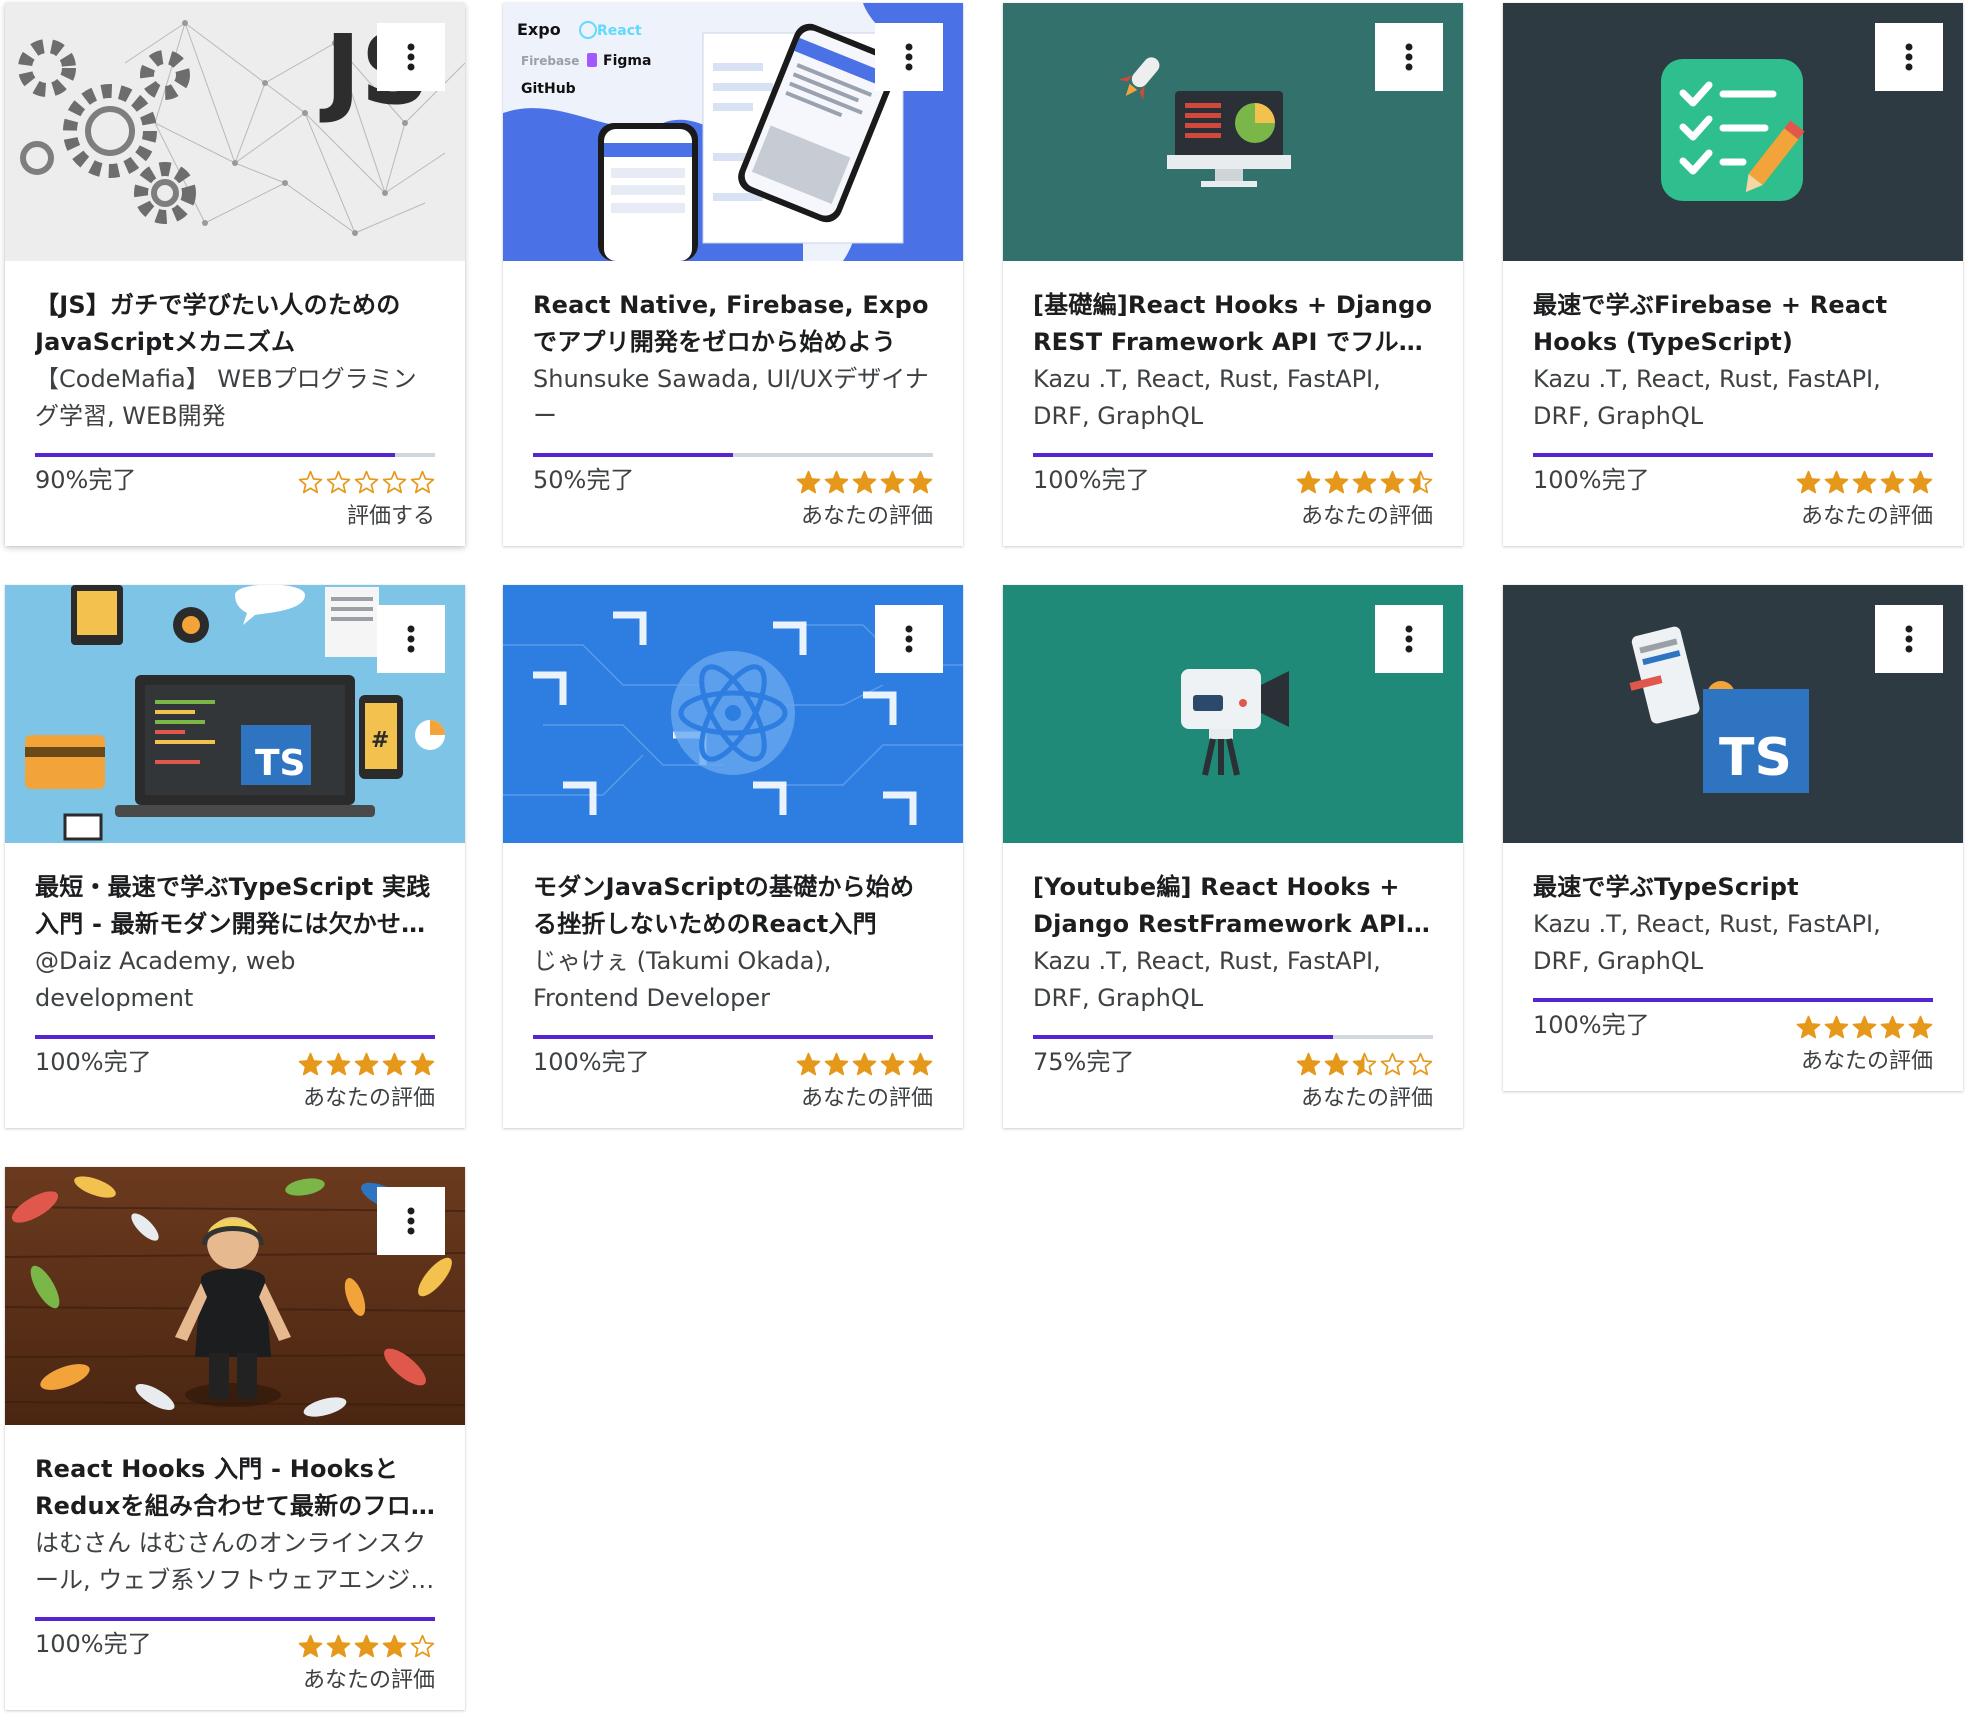  Describe the element at coordinates (1733, 887) in the screenshot. I see `course-title: 最速で学ぶTypeScript` at that location.